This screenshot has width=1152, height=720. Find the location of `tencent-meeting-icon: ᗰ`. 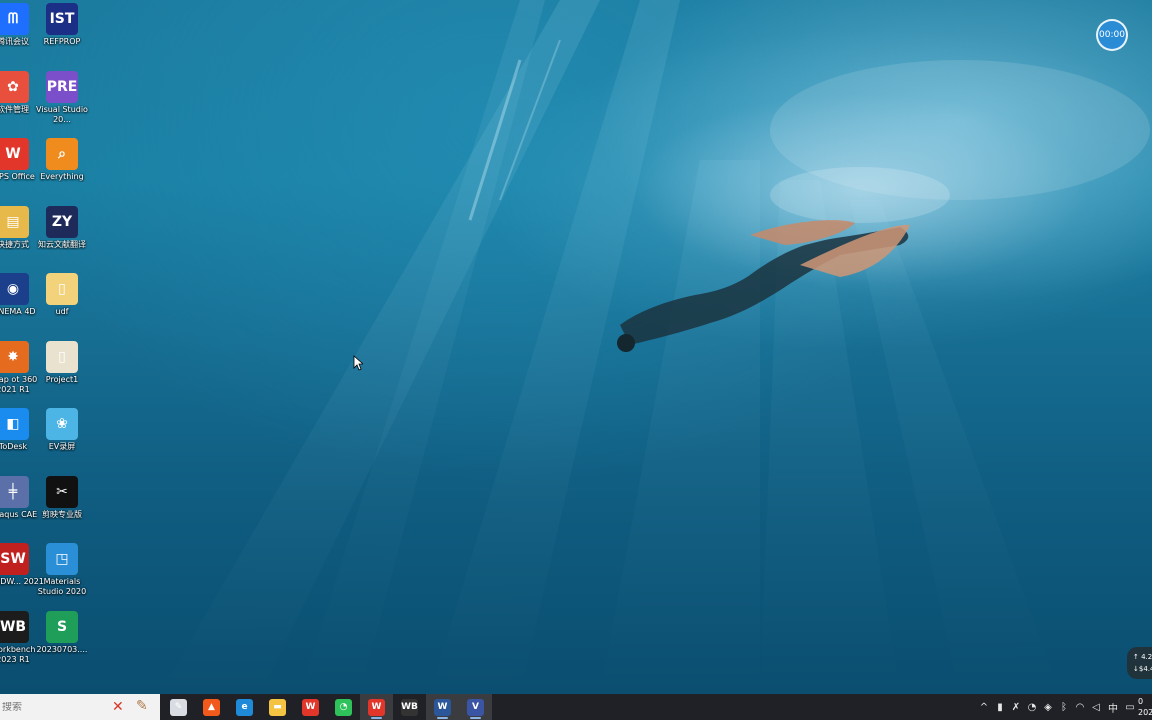

tencent-meeting-icon: ᗰ is located at coordinates (14, 19).